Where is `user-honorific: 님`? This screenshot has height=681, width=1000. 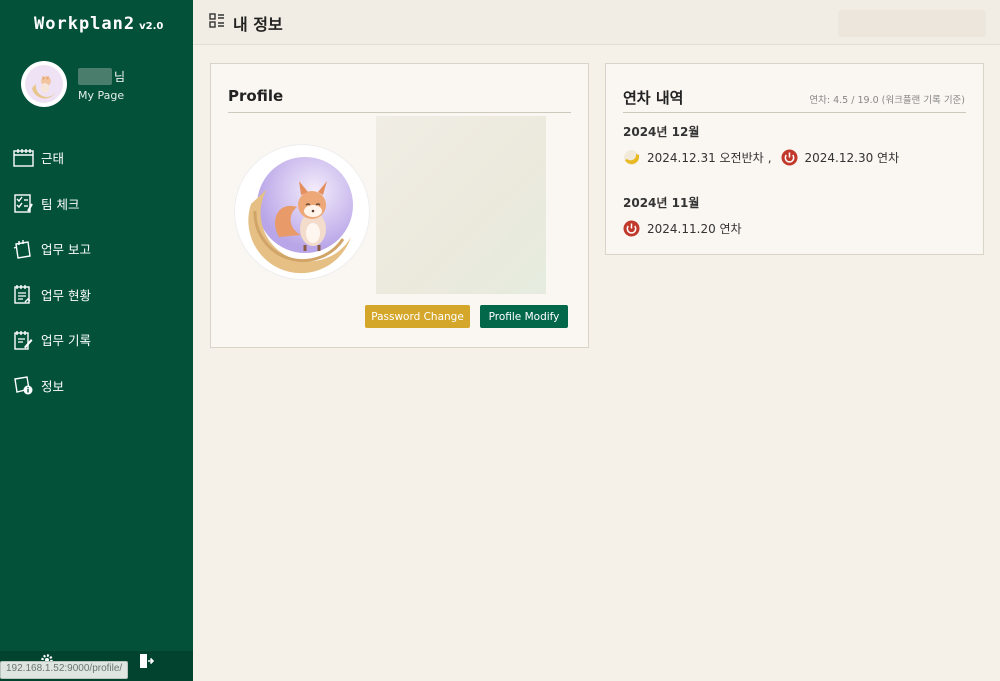
user-honorific: 님 is located at coordinates (120, 77).